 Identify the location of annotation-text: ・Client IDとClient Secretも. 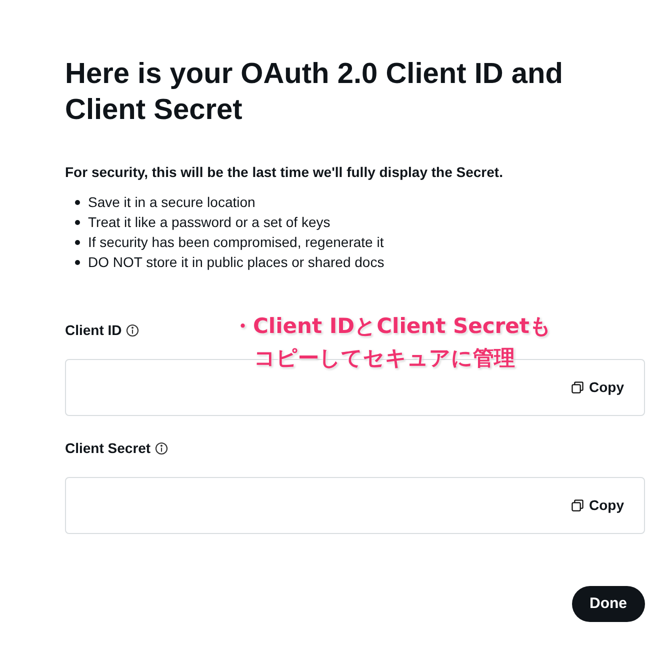
(392, 326).